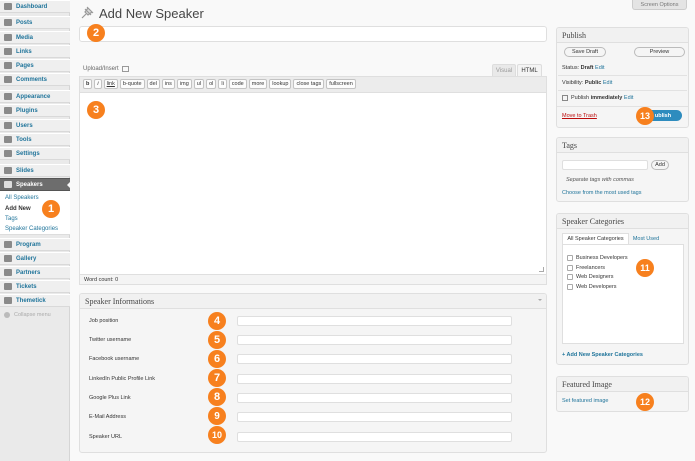 Image resolution: width=695 pixels, height=461 pixels. Describe the element at coordinates (628, 98) in the screenshot. I see `edit-schedule-link: Edit` at that location.